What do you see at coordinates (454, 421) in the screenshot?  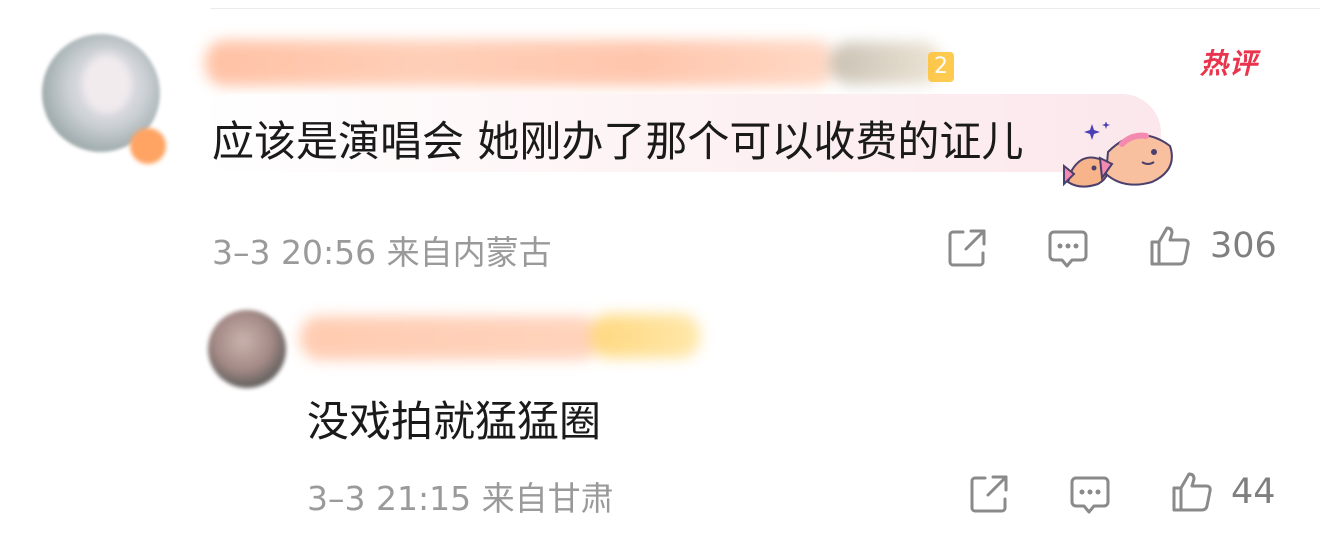 I see `reply-text: 没戏拍就猛猛圈` at bounding box center [454, 421].